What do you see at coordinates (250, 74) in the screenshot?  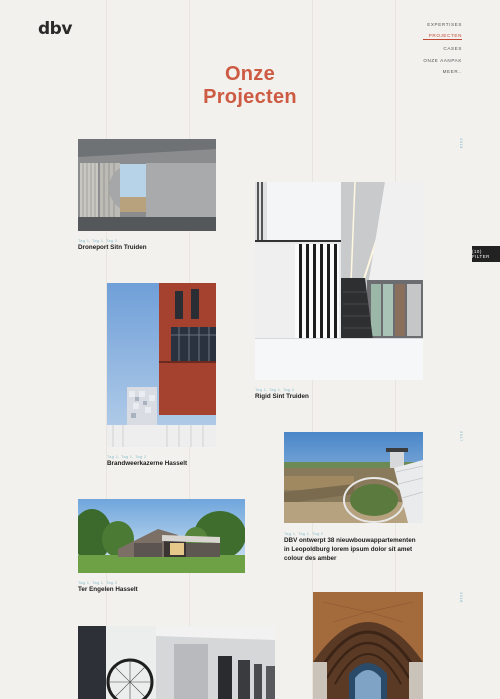 I see `page-title-line-1: Onze` at bounding box center [250, 74].